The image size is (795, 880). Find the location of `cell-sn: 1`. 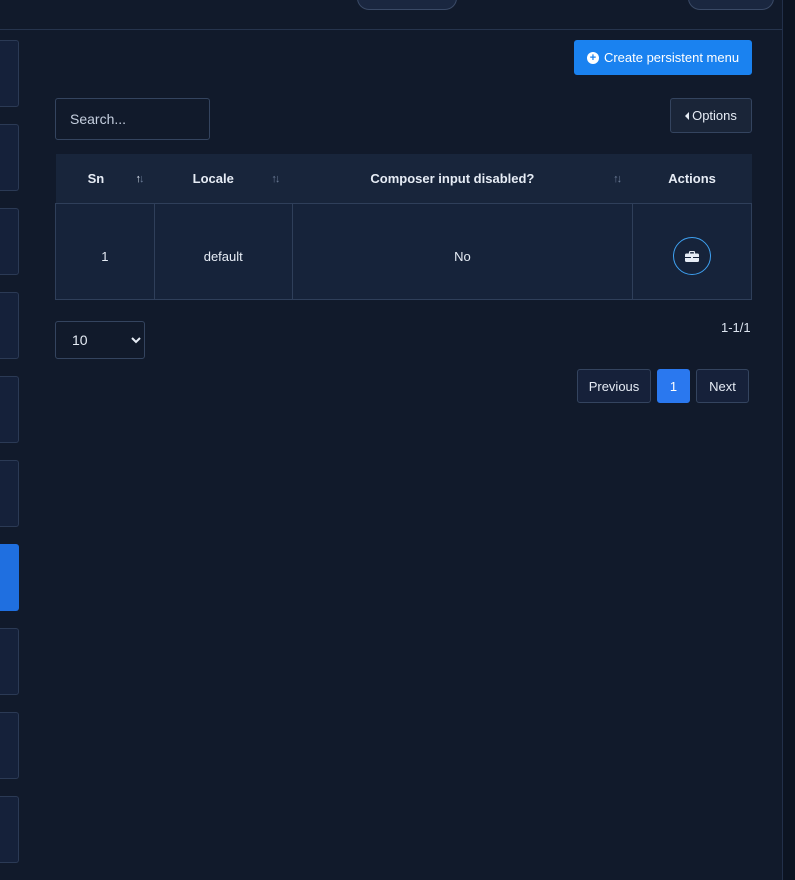

cell-sn: 1 is located at coordinates (105, 251).